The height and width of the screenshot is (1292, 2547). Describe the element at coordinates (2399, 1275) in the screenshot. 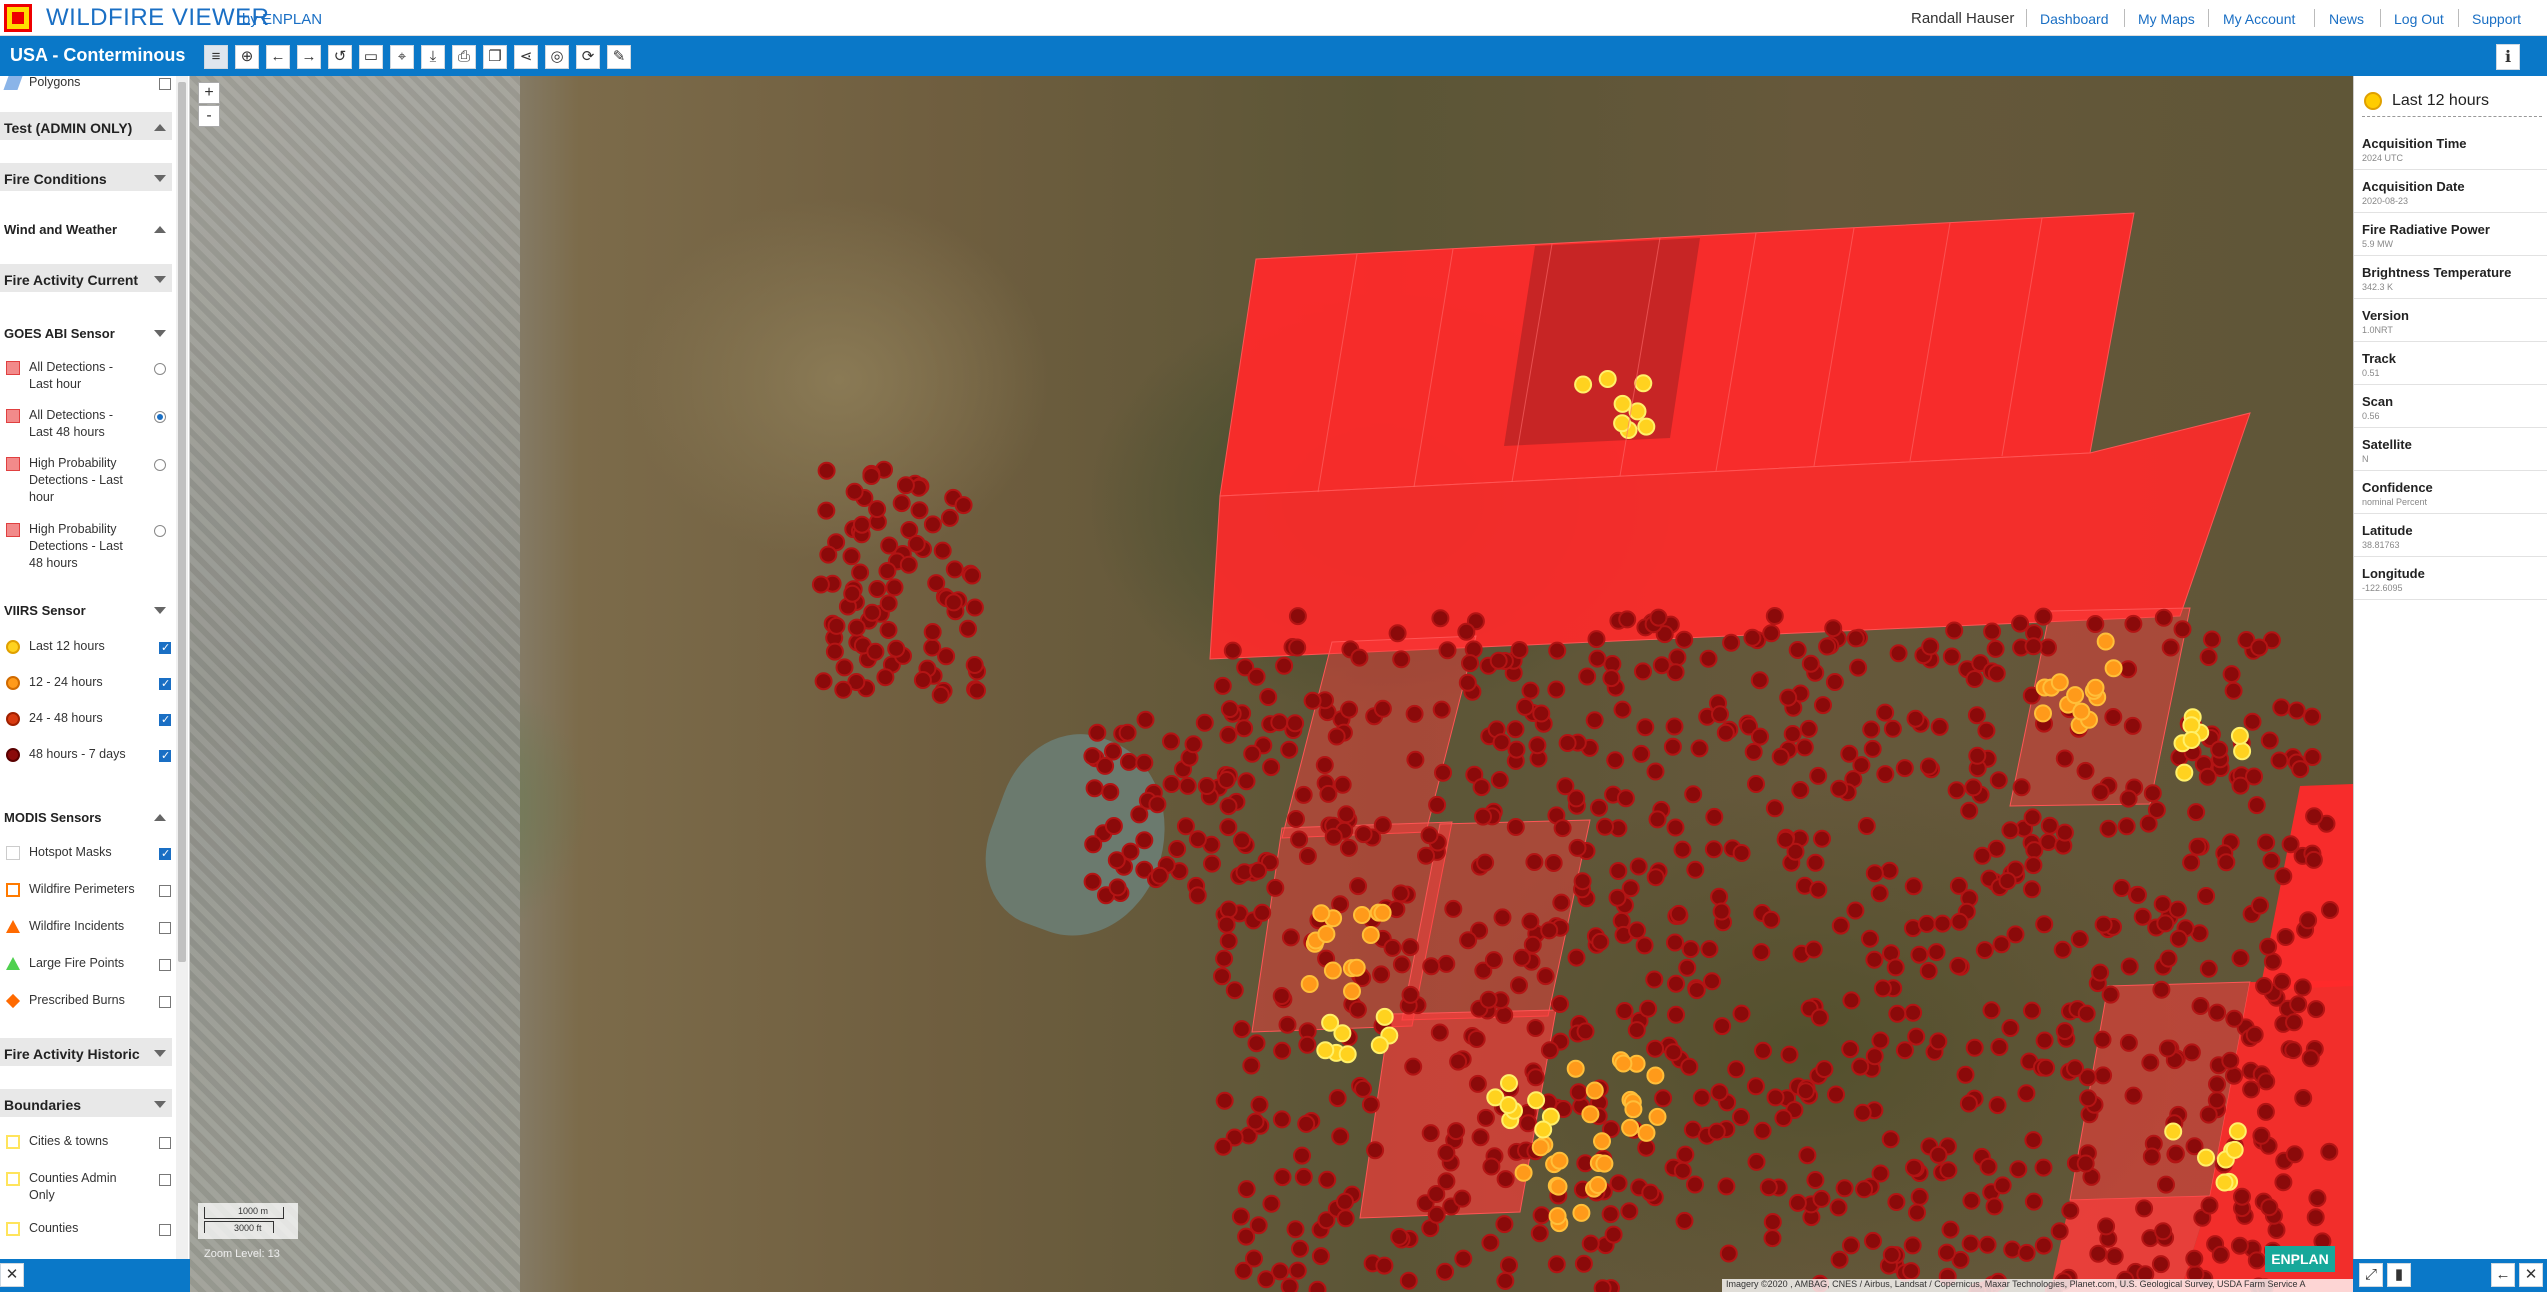

I see `chart-icon: ▮` at that location.